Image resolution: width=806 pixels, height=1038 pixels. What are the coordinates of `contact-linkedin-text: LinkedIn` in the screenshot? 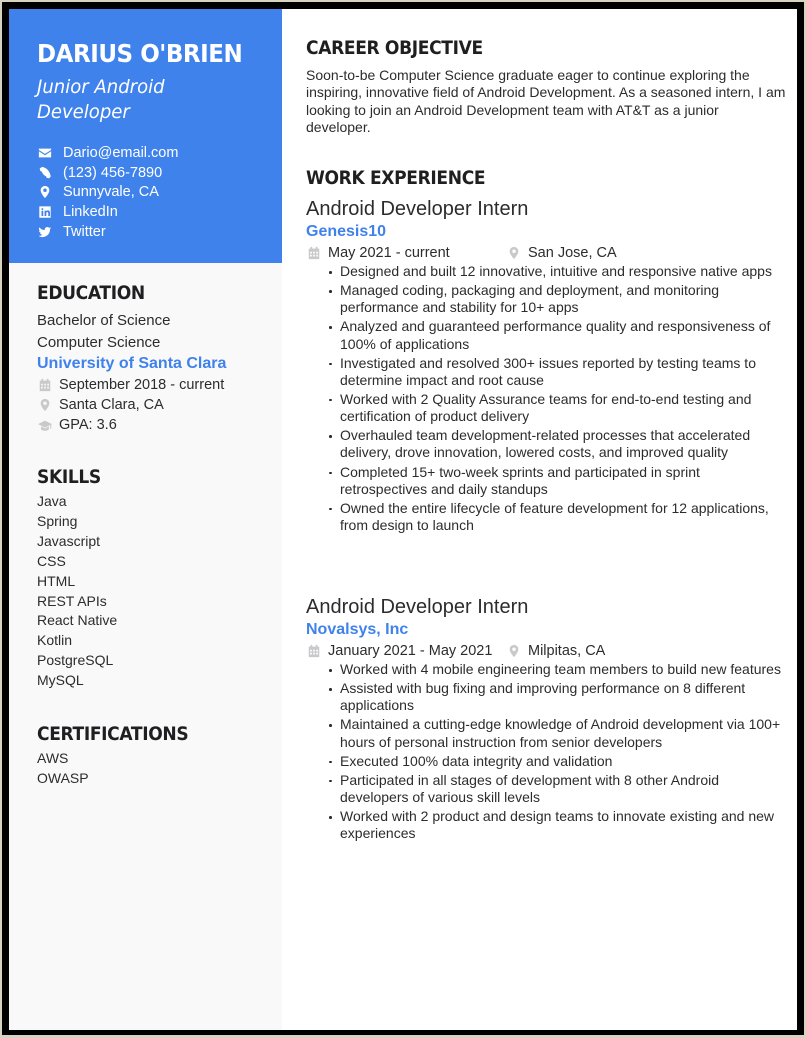 It's located at (90, 212).